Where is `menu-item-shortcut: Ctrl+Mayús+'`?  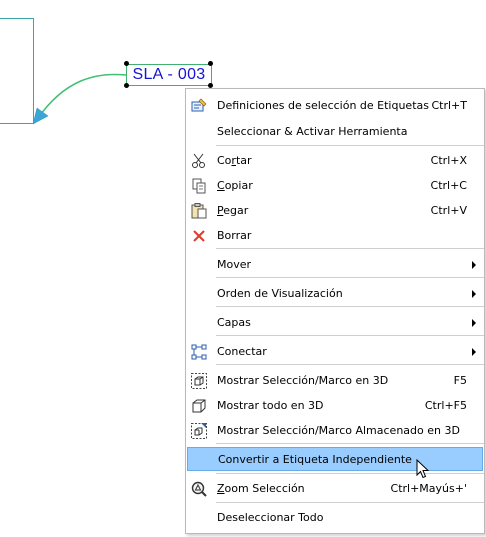 menu-item-shortcut: Ctrl+Mayús+' is located at coordinates (428, 488).